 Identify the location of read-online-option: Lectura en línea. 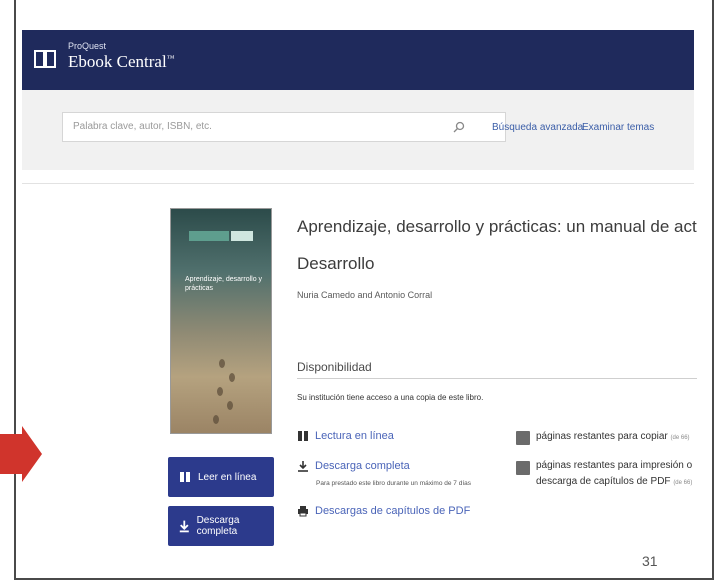
(345, 436).